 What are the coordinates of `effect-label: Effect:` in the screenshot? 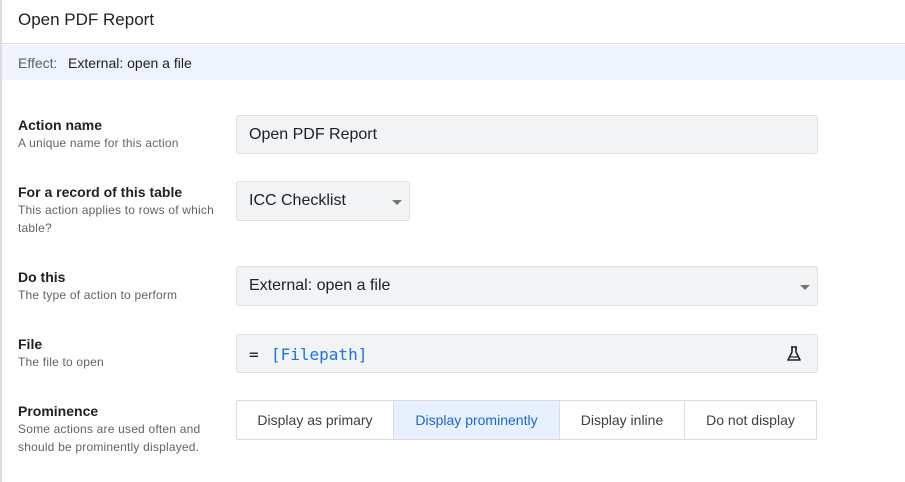 It's located at (38, 63).